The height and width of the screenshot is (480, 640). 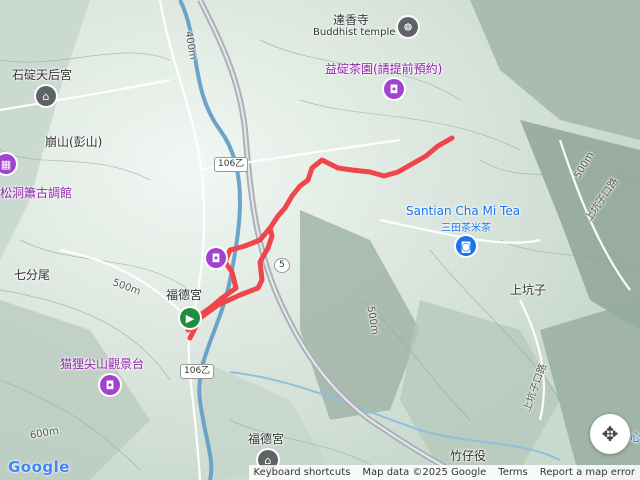 I want to click on fudegong-2-label: 福德宮, so click(x=266, y=438).